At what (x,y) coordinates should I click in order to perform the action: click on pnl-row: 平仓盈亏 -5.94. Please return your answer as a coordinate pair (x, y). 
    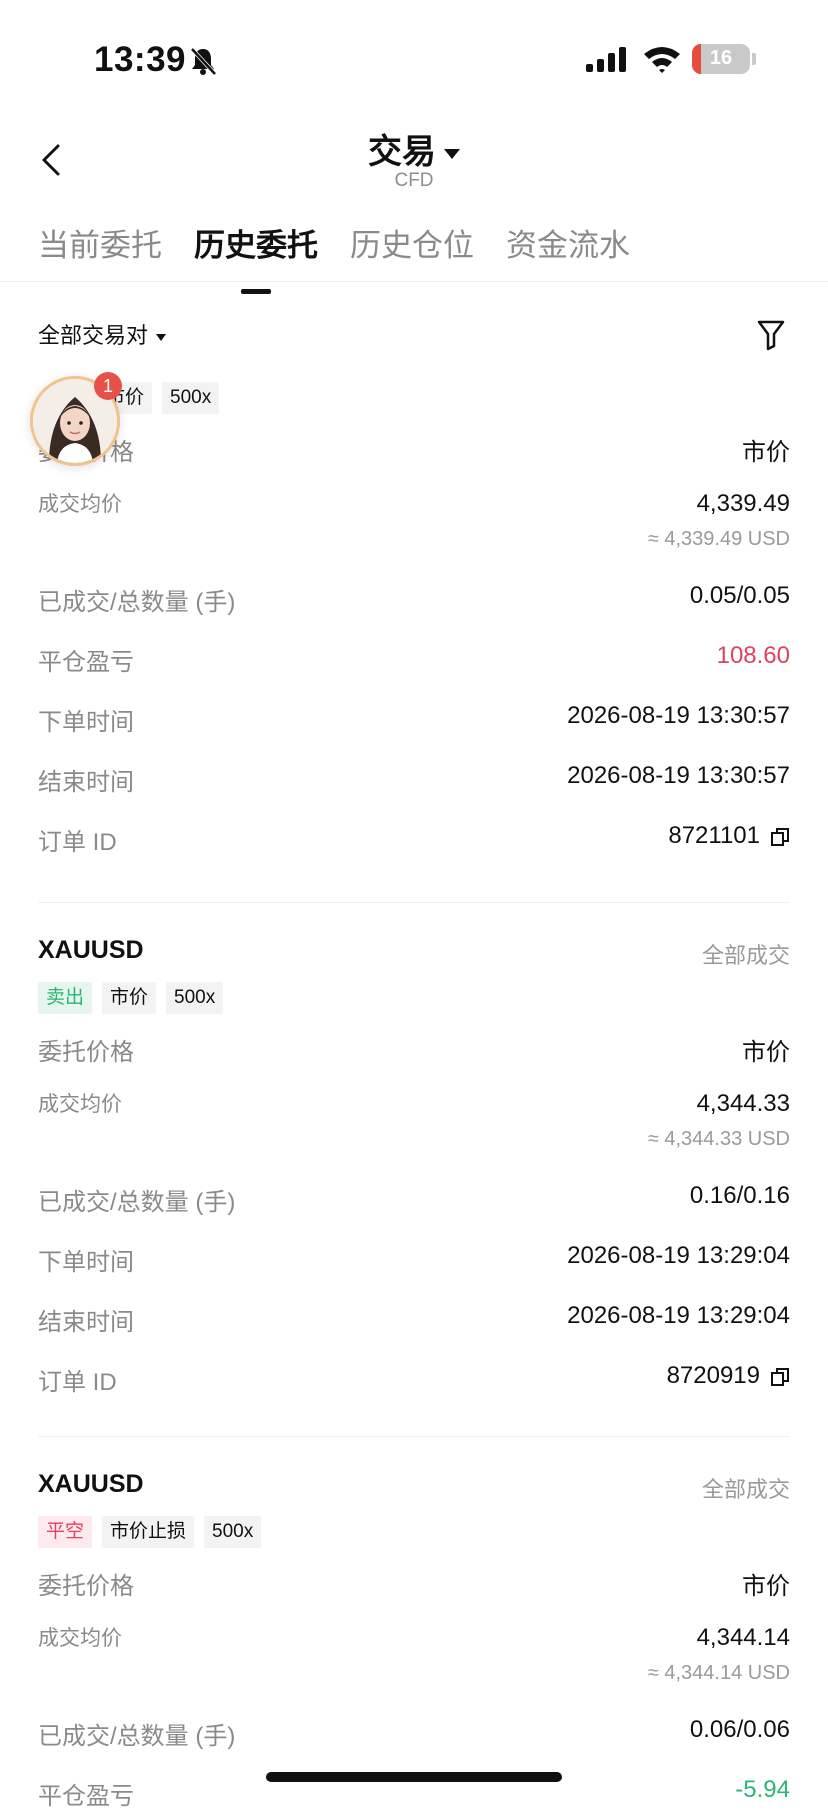
    Looking at the image, I should click on (414, 1790).